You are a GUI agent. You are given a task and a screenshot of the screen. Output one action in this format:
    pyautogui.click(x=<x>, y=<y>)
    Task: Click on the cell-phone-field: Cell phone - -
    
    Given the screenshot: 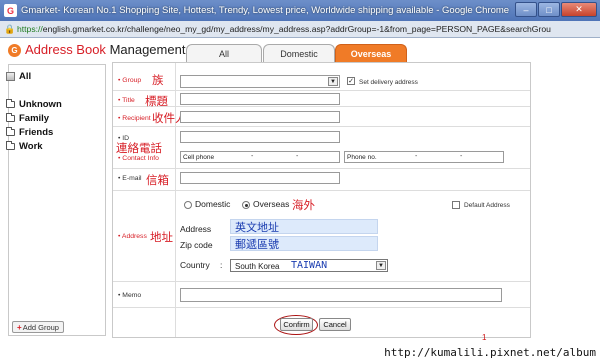 What is the action you would take?
    pyautogui.click(x=260, y=157)
    